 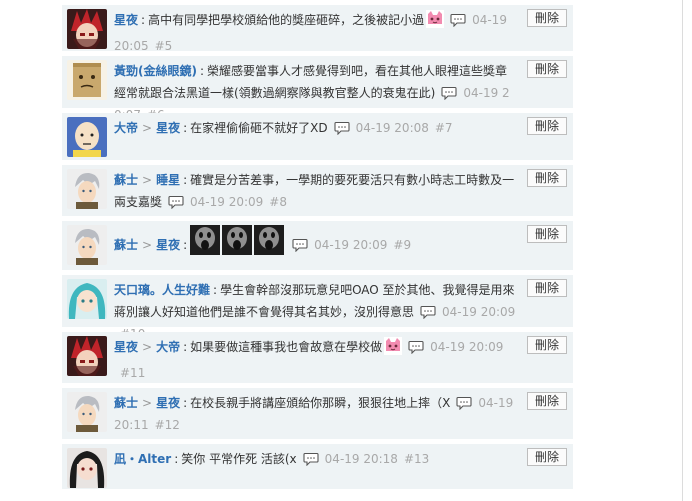 I want to click on comment-item: 大帝 > 星夜: 在家裡偷偷砸不就好了XD 04-19 20:08 #7 刪除, so click(x=317, y=137).